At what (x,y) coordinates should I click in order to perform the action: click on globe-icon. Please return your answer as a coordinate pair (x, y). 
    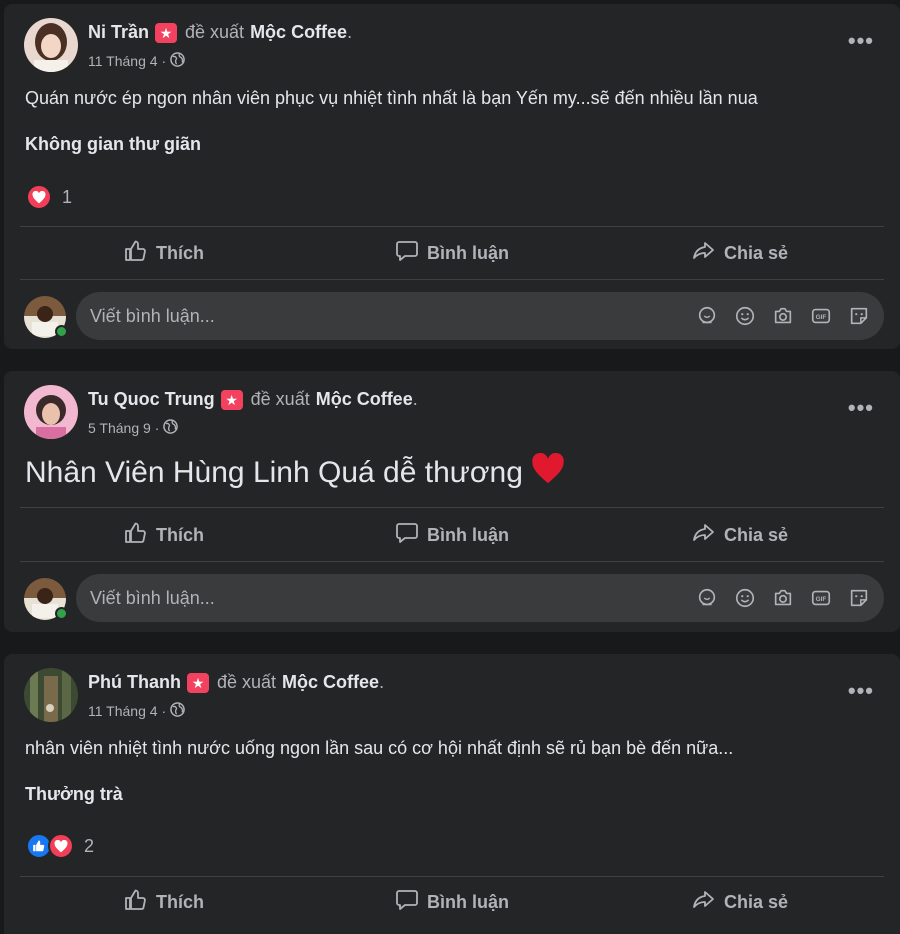
    Looking at the image, I should click on (178, 61).